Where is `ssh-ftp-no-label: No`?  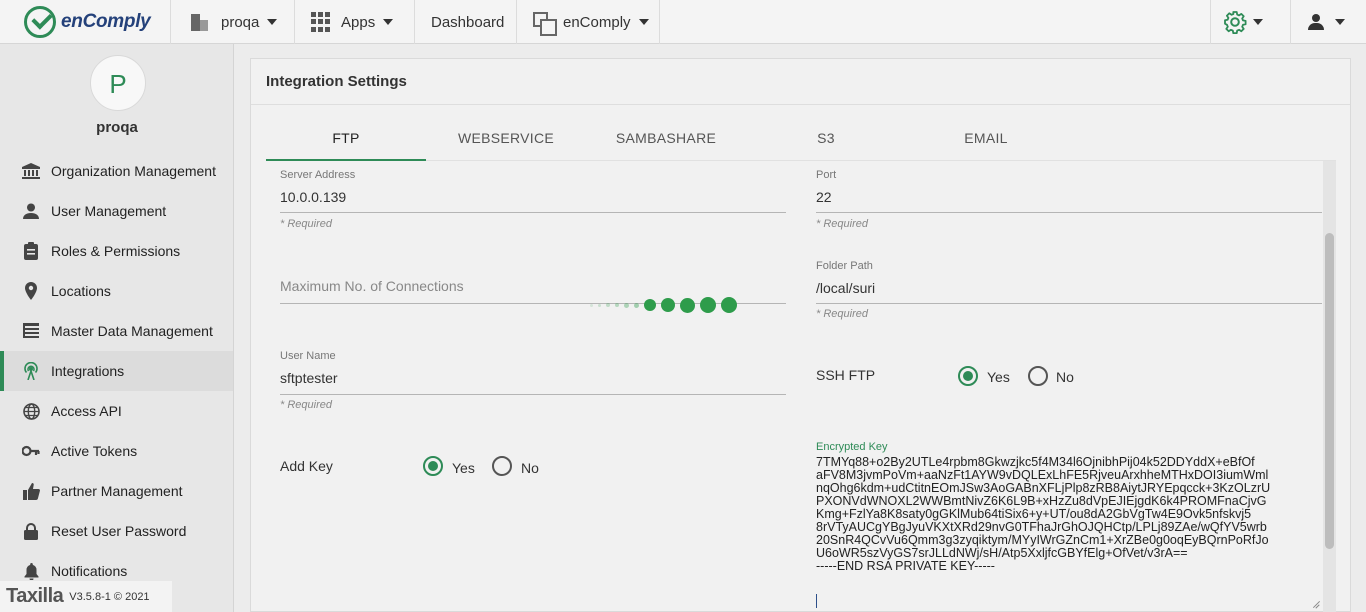
ssh-ftp-no-label: No is located at coordinates (1065, 377).